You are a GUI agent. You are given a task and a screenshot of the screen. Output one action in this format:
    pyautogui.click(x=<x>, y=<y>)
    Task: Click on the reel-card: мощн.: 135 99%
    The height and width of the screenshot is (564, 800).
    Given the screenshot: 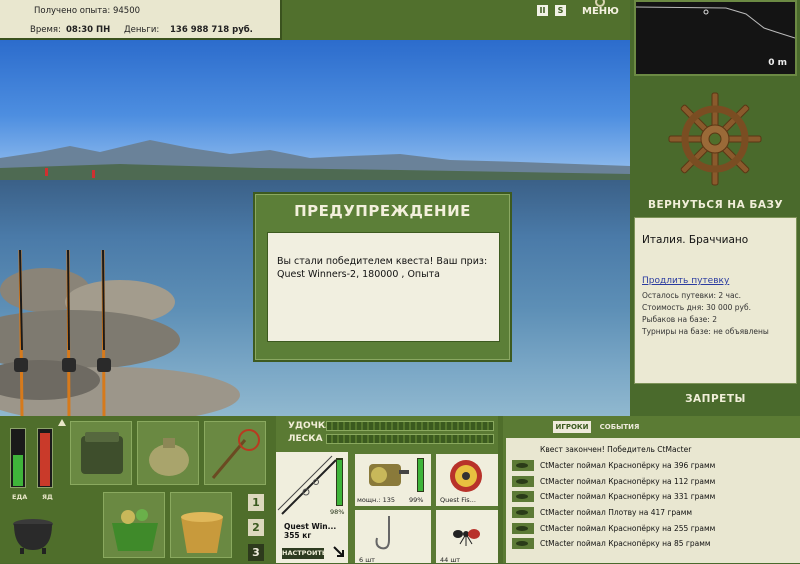 What is the action you would take?
    pyautogui.click(x=393, y=480)
    